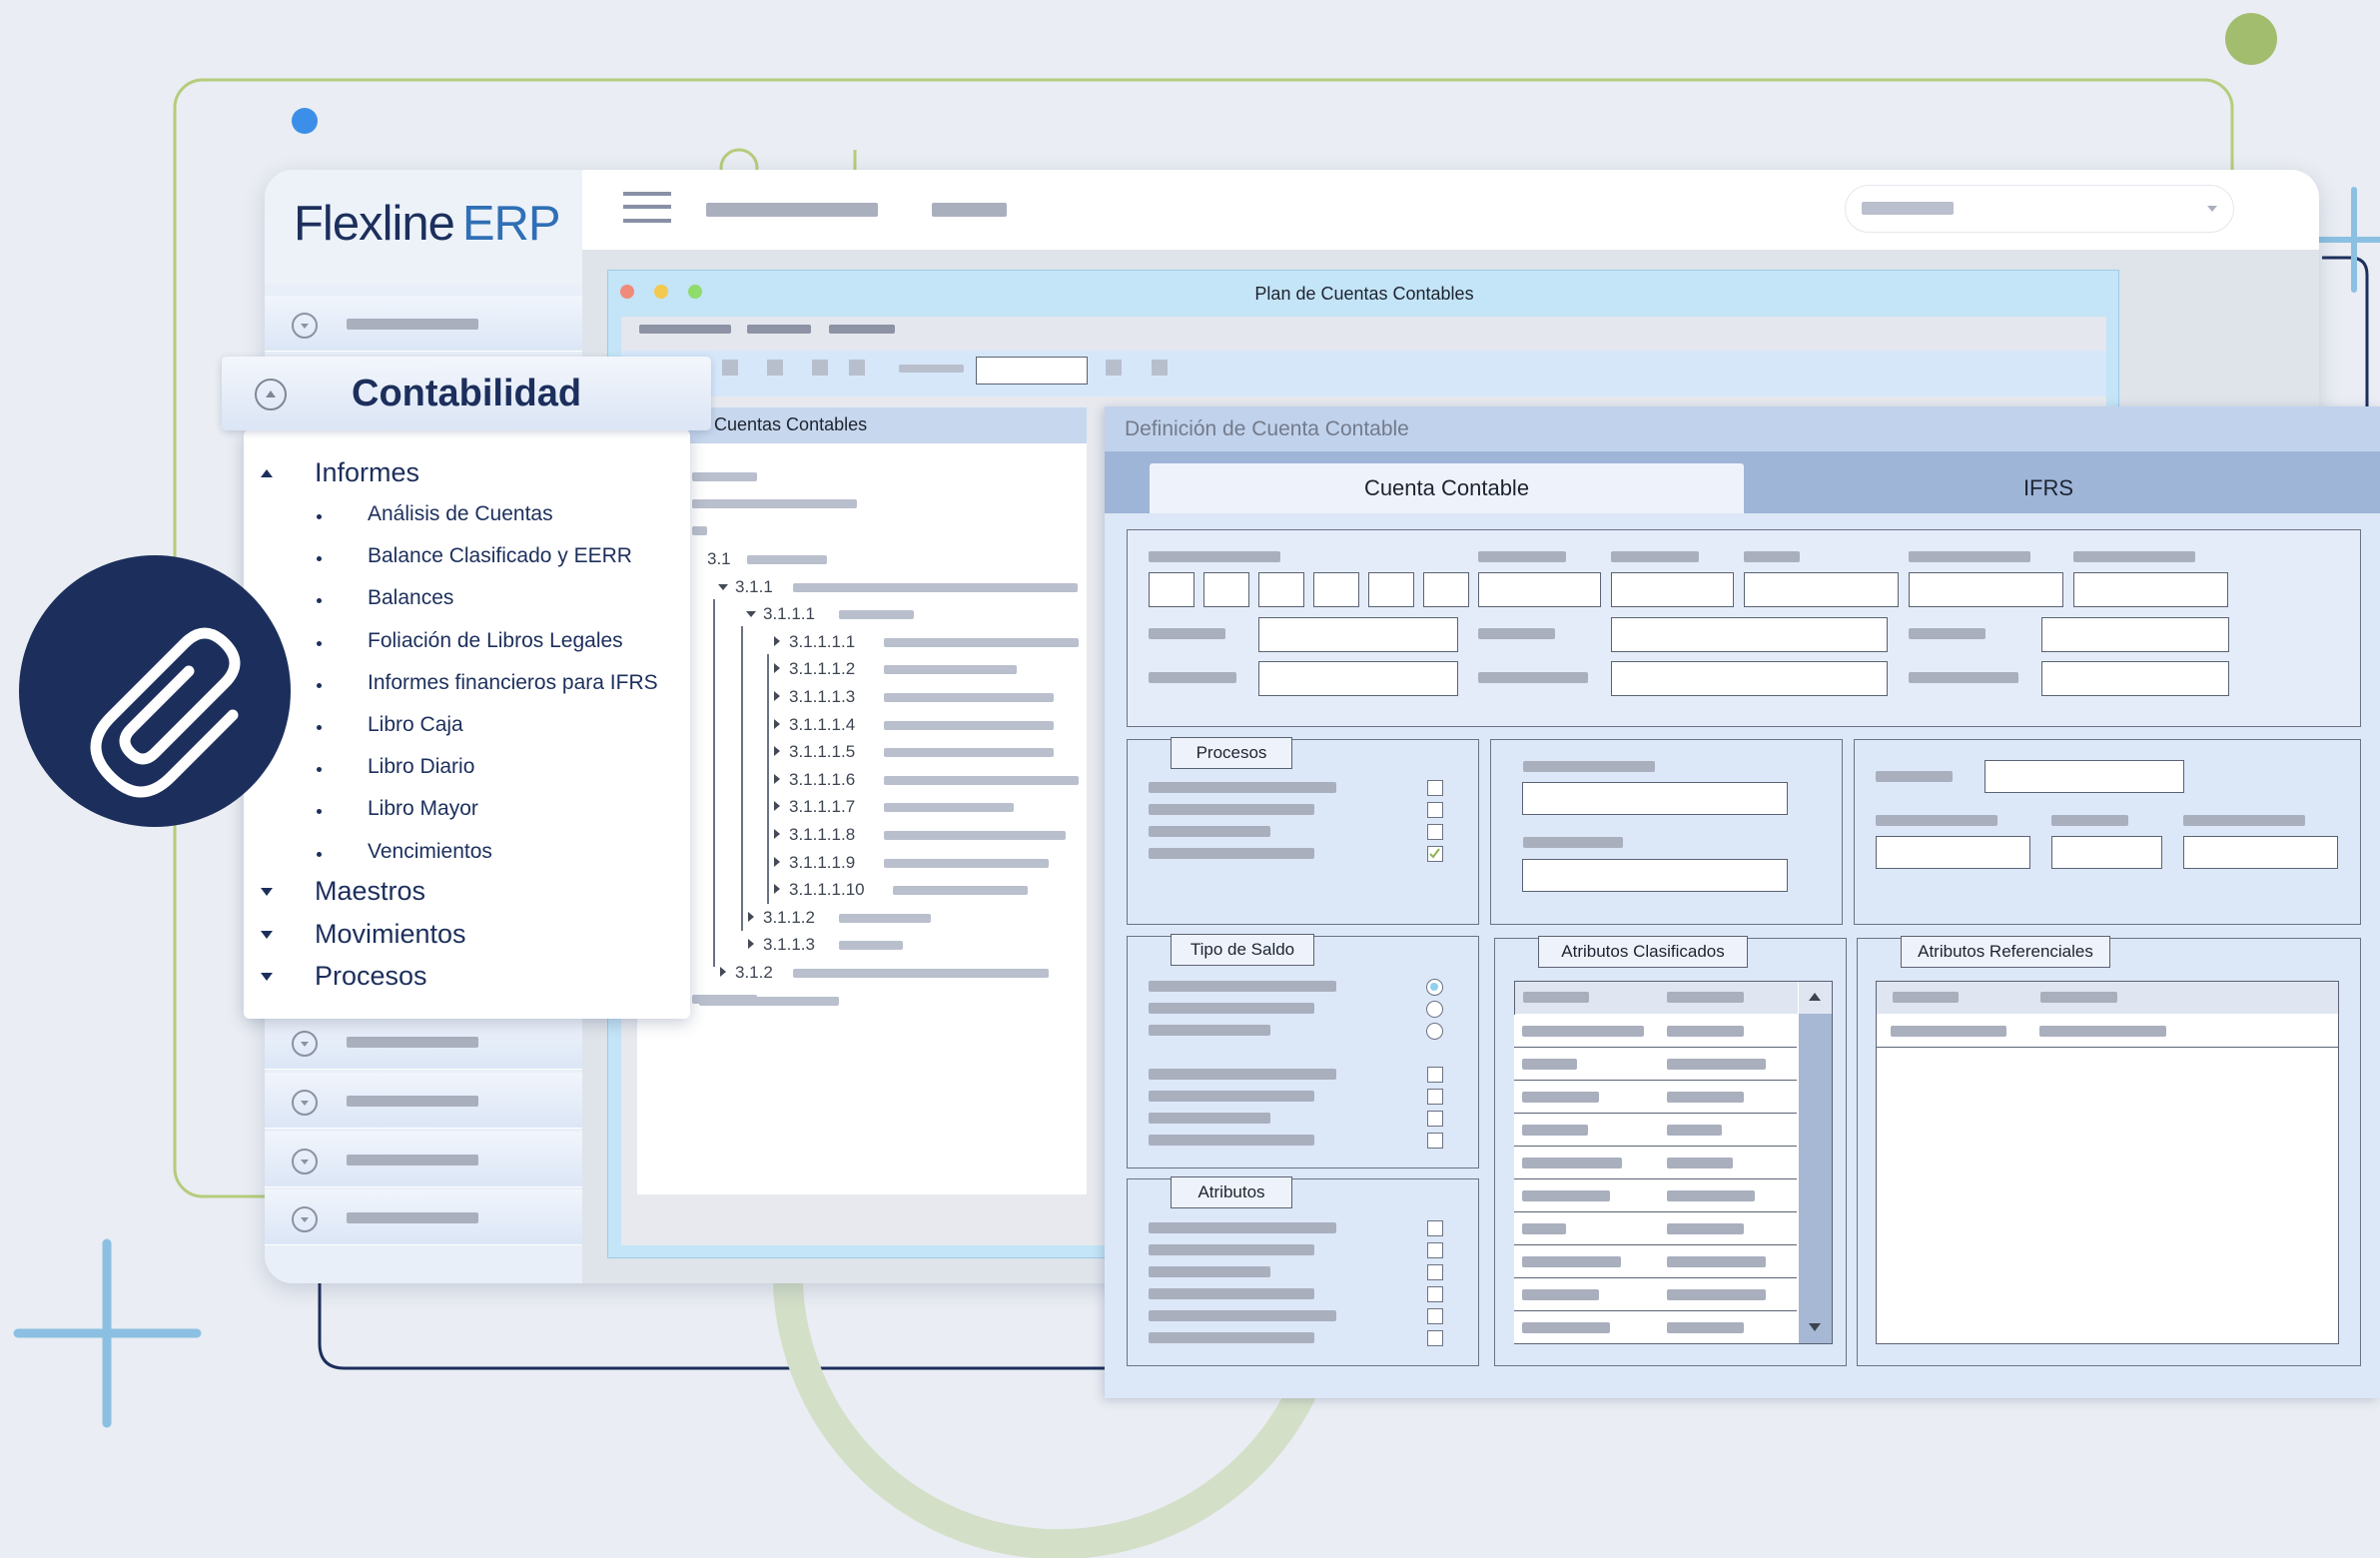 The height and width of the screenshot is (1558, 2380). I want to click on menu-item: Libro Mayor, so click(423, 809).